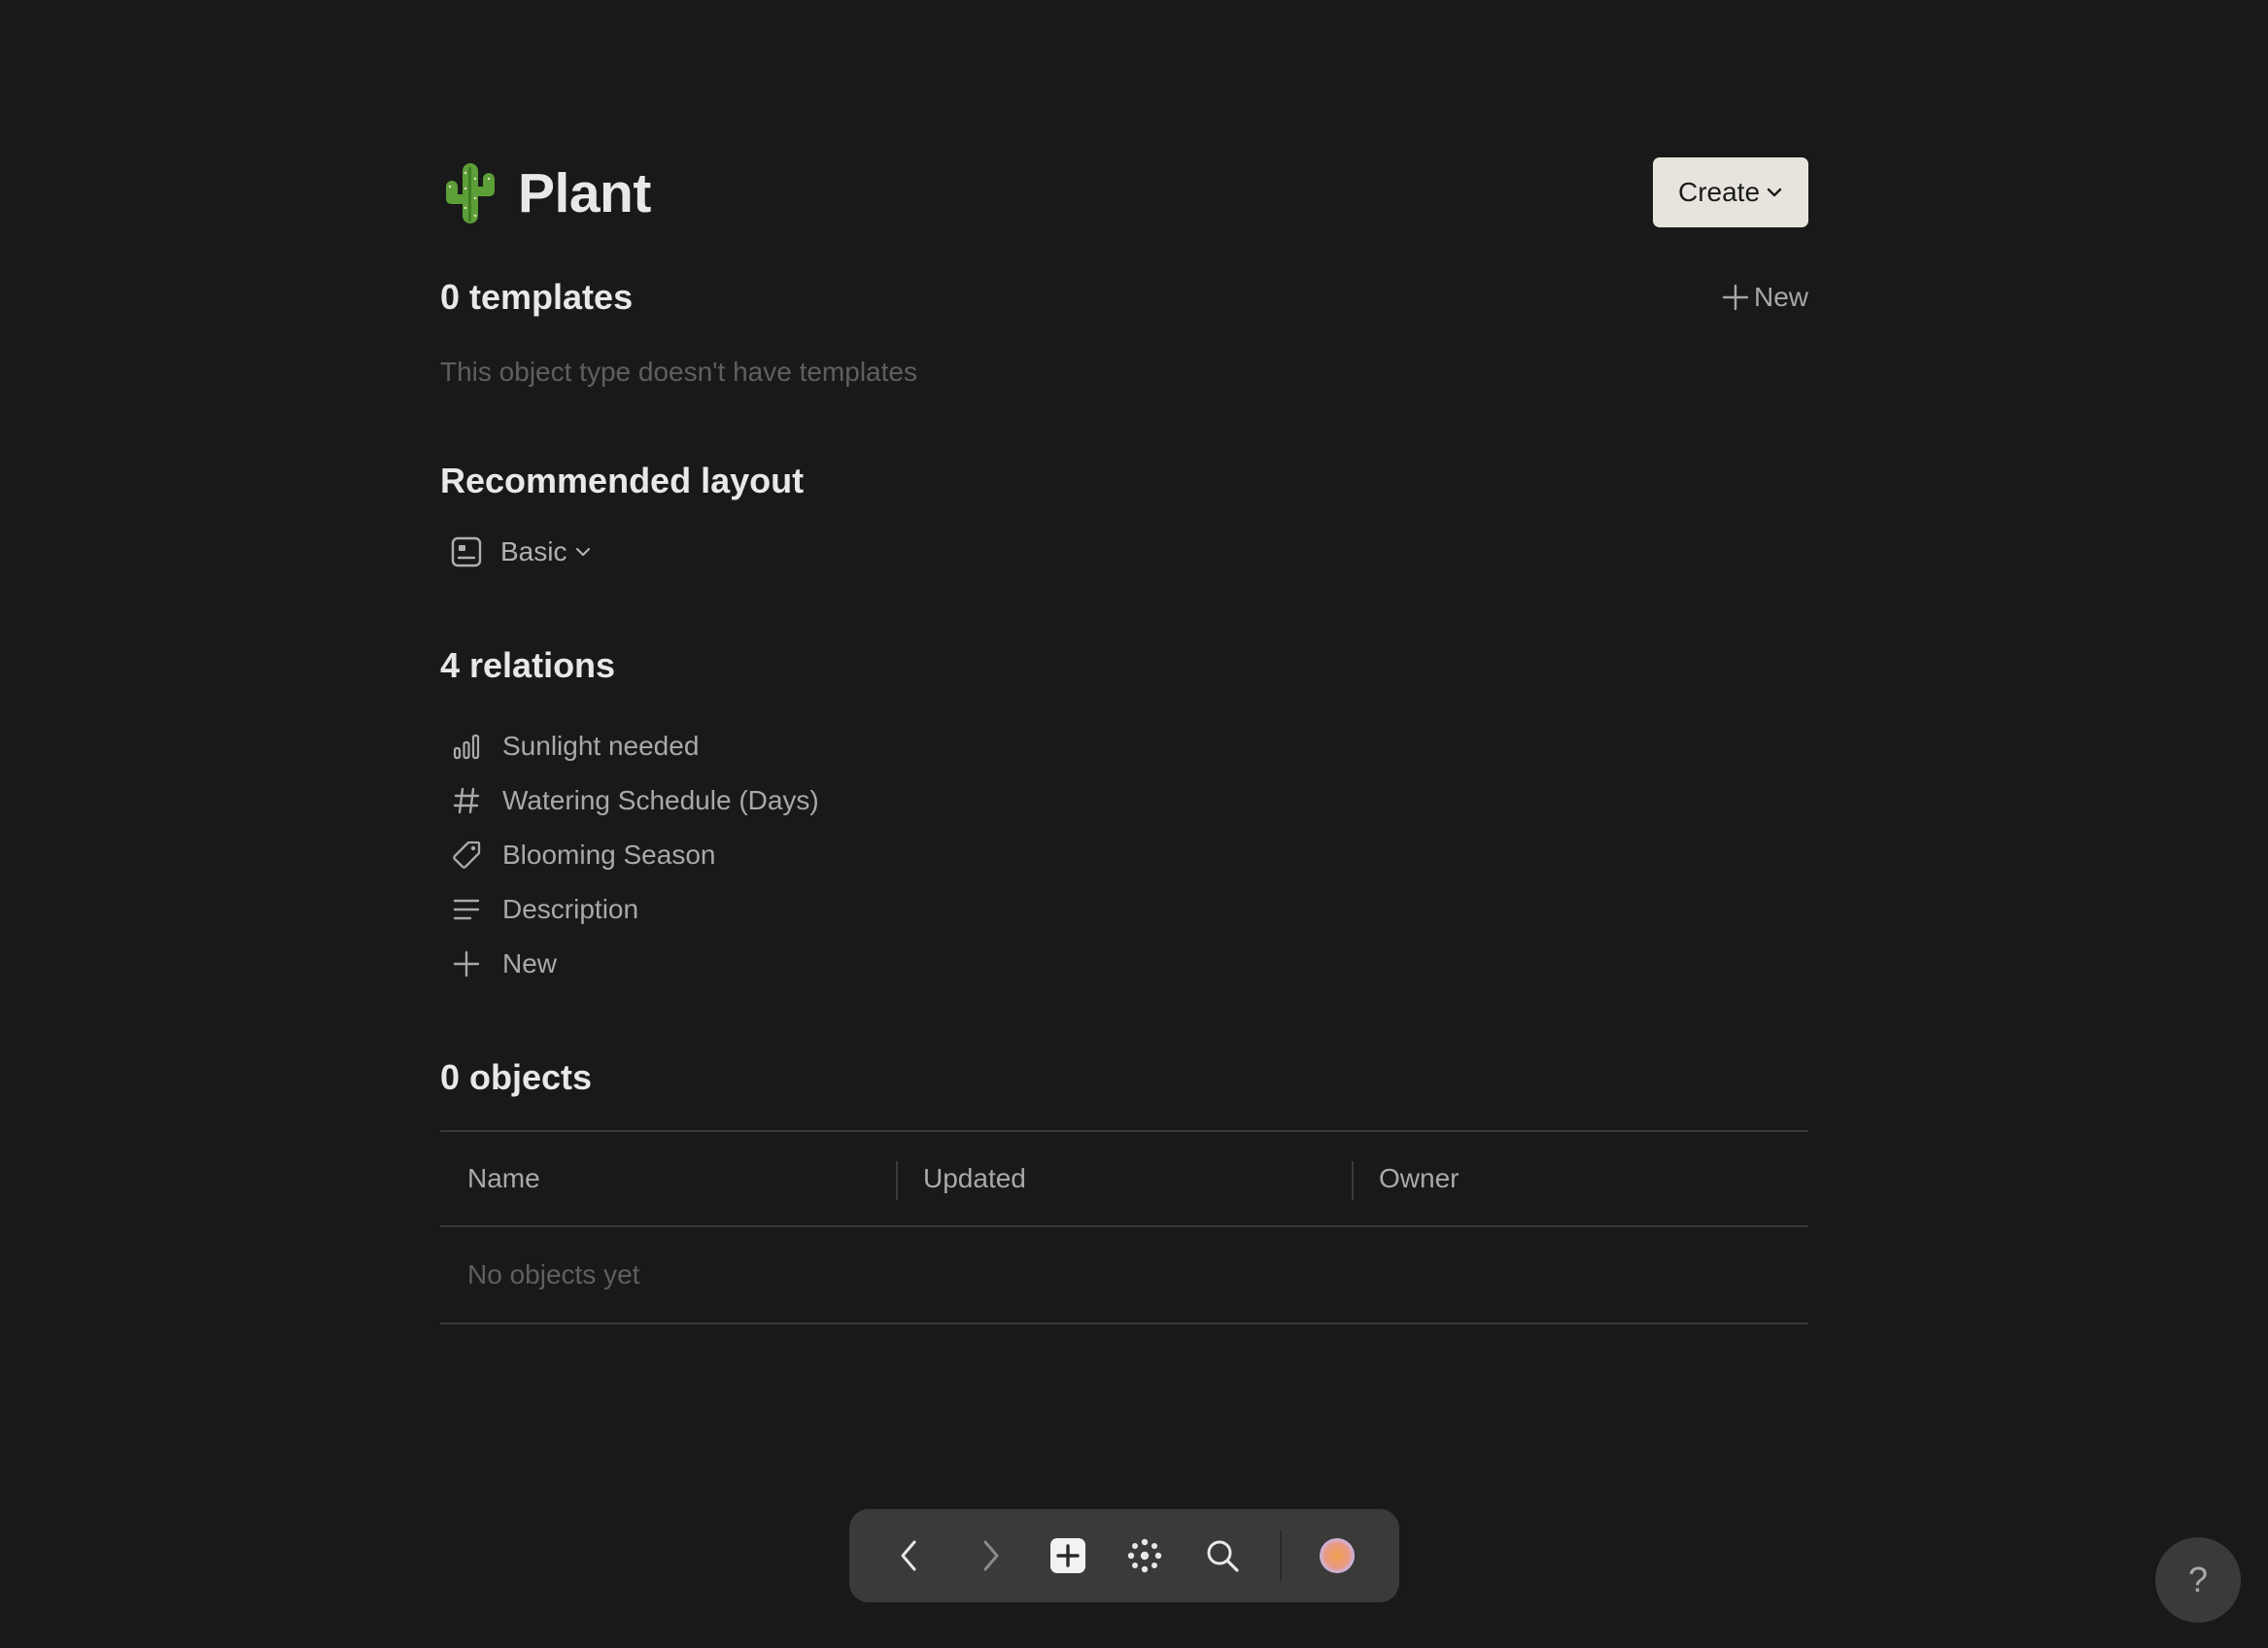 The width and height of the screenshot is (2268, 1648). I want to click on graph-button, so click(1145, 1556).